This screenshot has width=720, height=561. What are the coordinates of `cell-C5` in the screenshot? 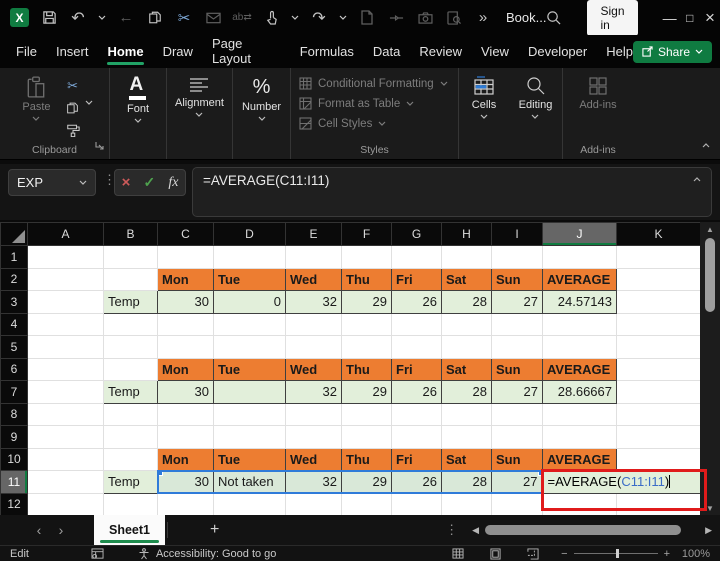 It's located at (185, 347).